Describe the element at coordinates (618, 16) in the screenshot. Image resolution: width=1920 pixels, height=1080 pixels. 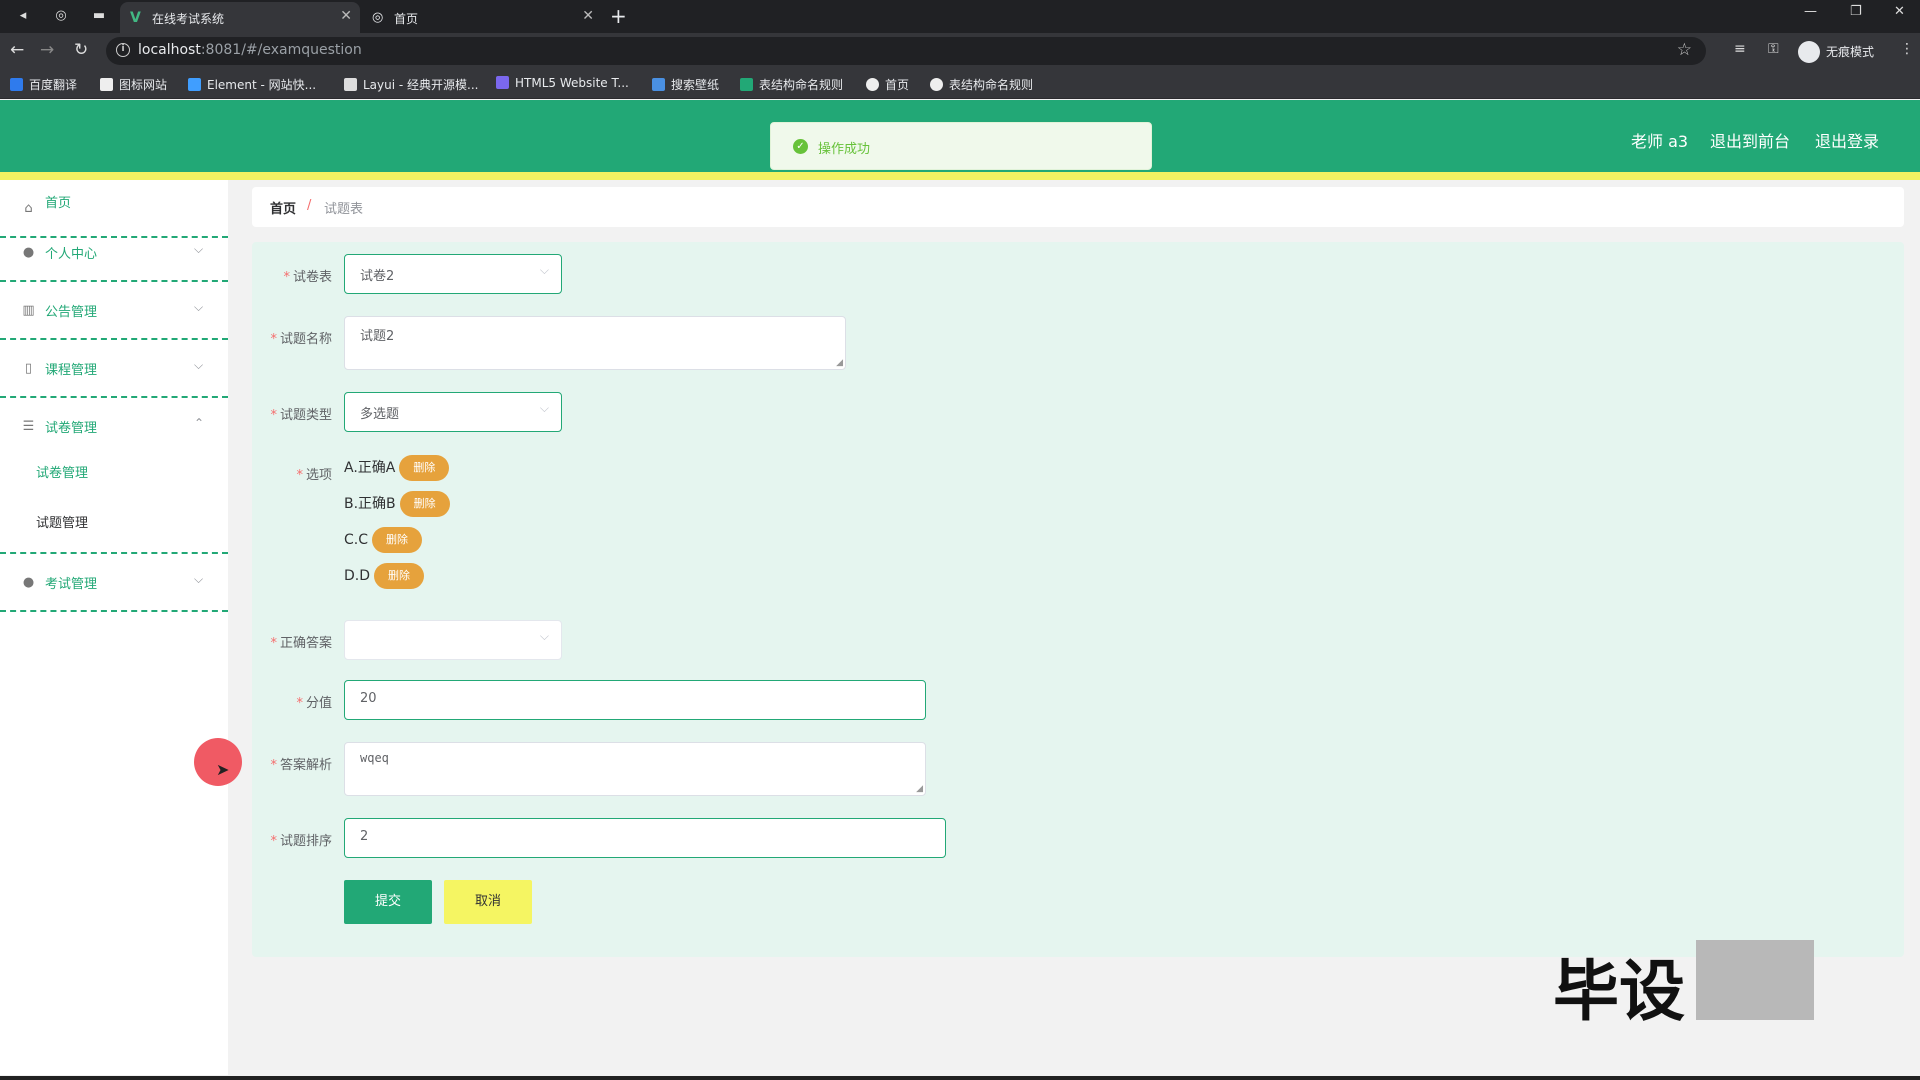
I see `new-tab-icon: +` at that location.